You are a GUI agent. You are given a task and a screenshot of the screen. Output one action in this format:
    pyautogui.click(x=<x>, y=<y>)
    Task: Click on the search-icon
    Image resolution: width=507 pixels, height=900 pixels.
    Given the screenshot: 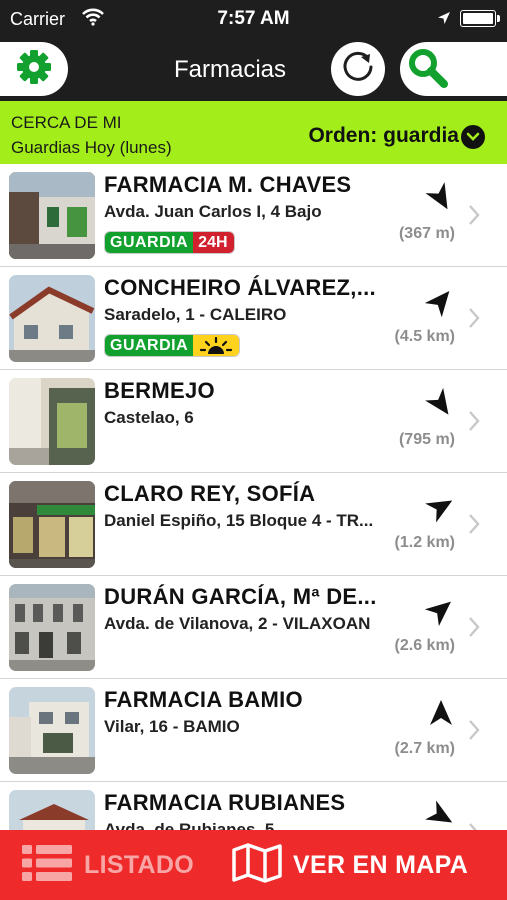 What is the action you would take?
    pyautogui.click(x=427, y=69)
    